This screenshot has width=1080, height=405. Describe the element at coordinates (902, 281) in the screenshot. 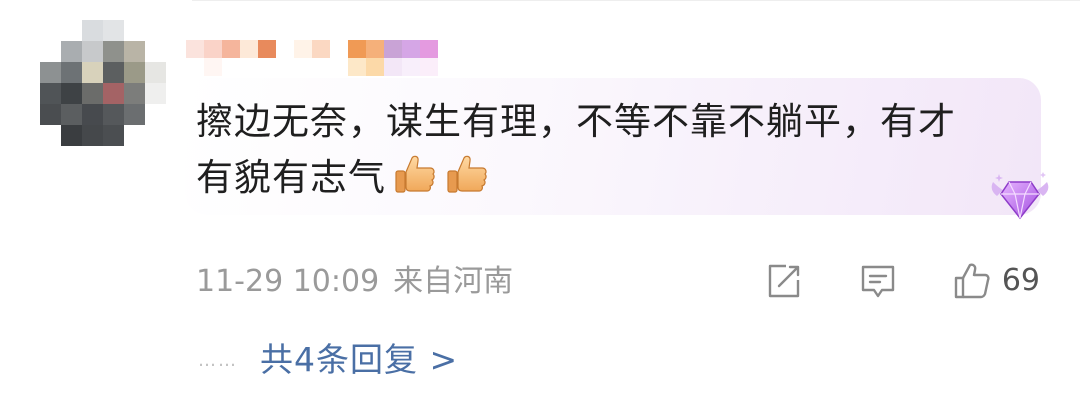

I see `comment-actions: 69` at that location.